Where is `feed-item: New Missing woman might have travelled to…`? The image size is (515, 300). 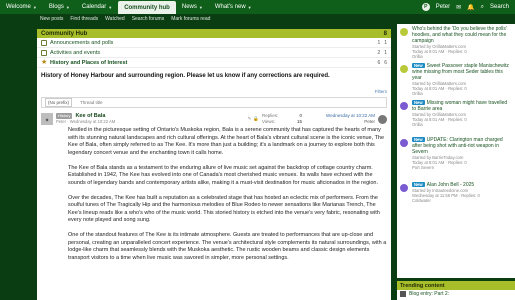 feed-item: New Missing woman might have travelled to… is located at coordinates (456, 116).